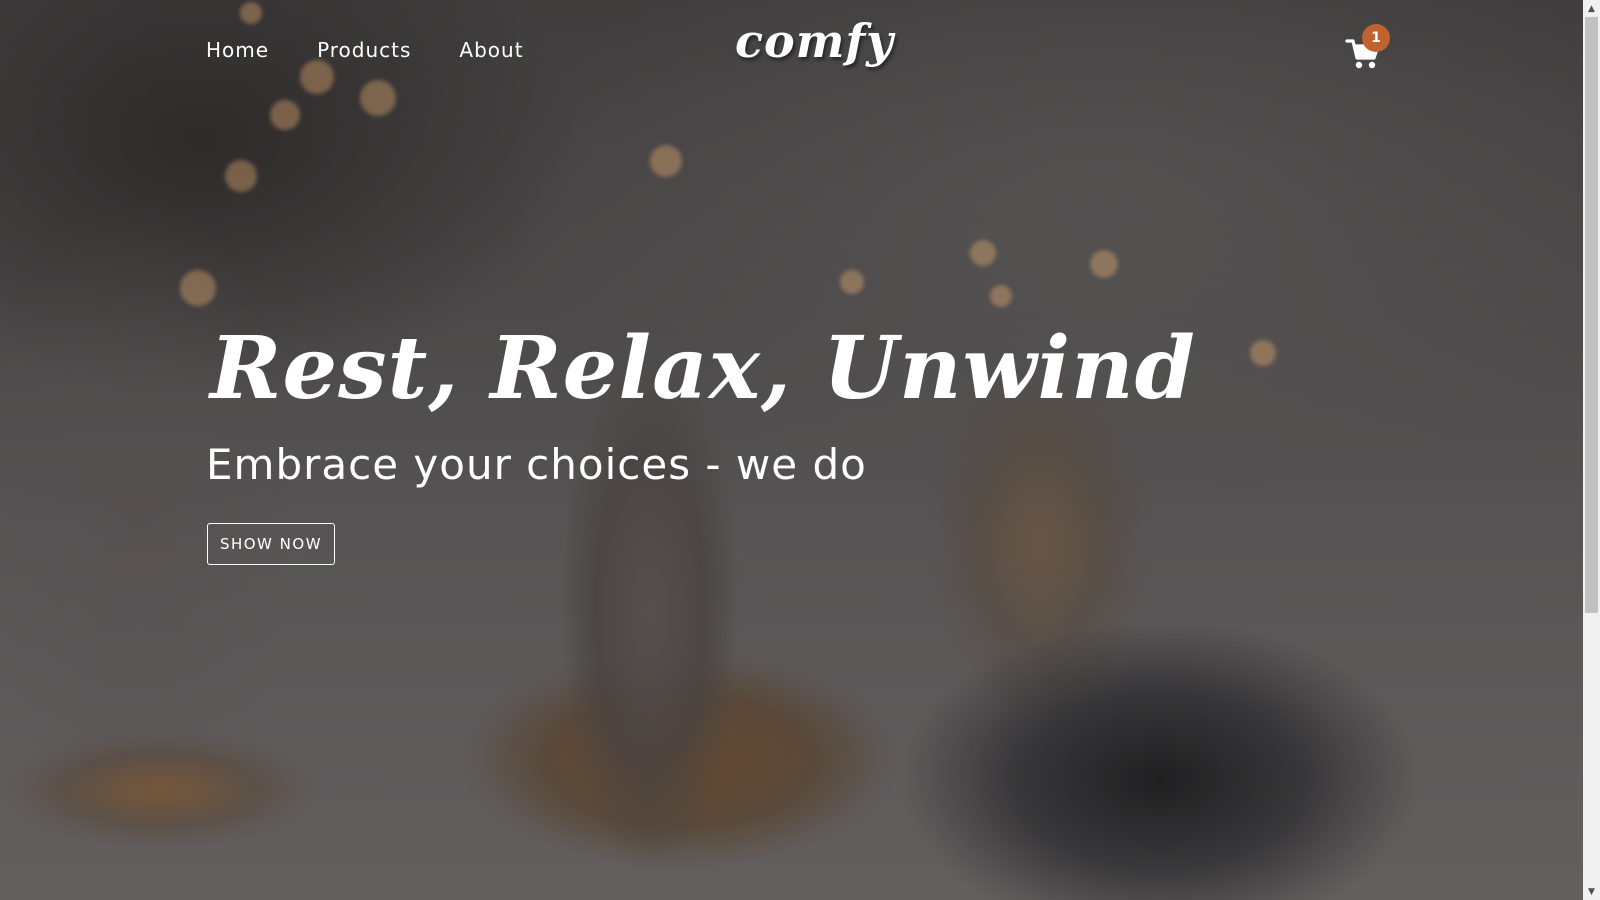 The image size is (1600, 900). I want to click on nav-links: Home Products About, so click(365, 50).